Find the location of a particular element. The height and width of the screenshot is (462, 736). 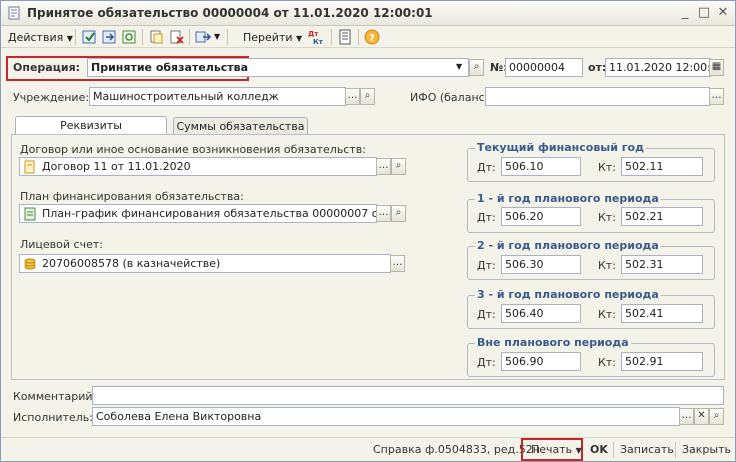

ifo-field is located at coordinates (597, 96).